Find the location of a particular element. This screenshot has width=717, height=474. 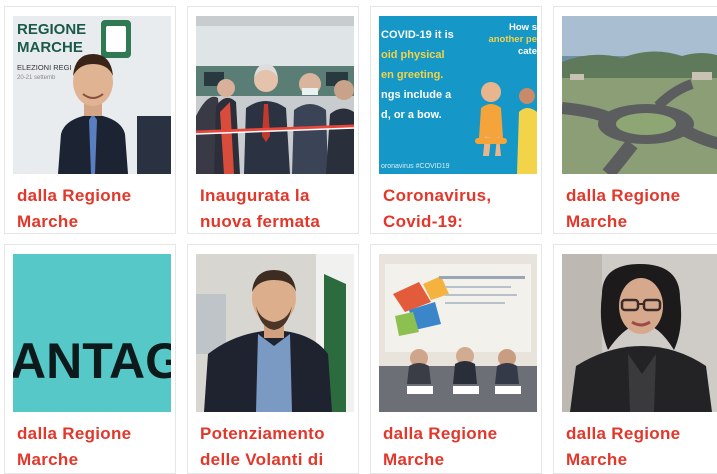

image-caption-line: MARCHE is located at coordinates (50, 47).